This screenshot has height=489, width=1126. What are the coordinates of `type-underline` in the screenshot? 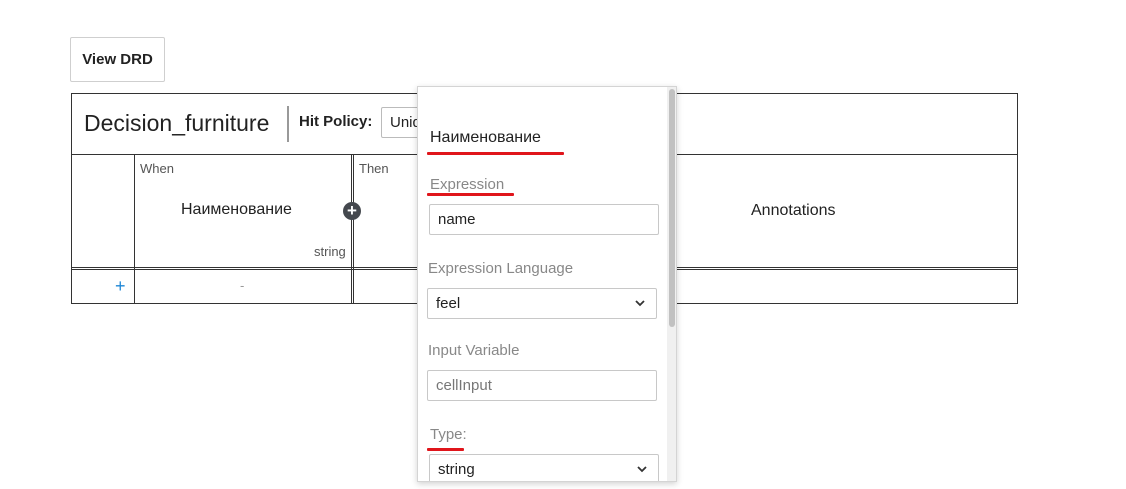 It's located at (445, 449).